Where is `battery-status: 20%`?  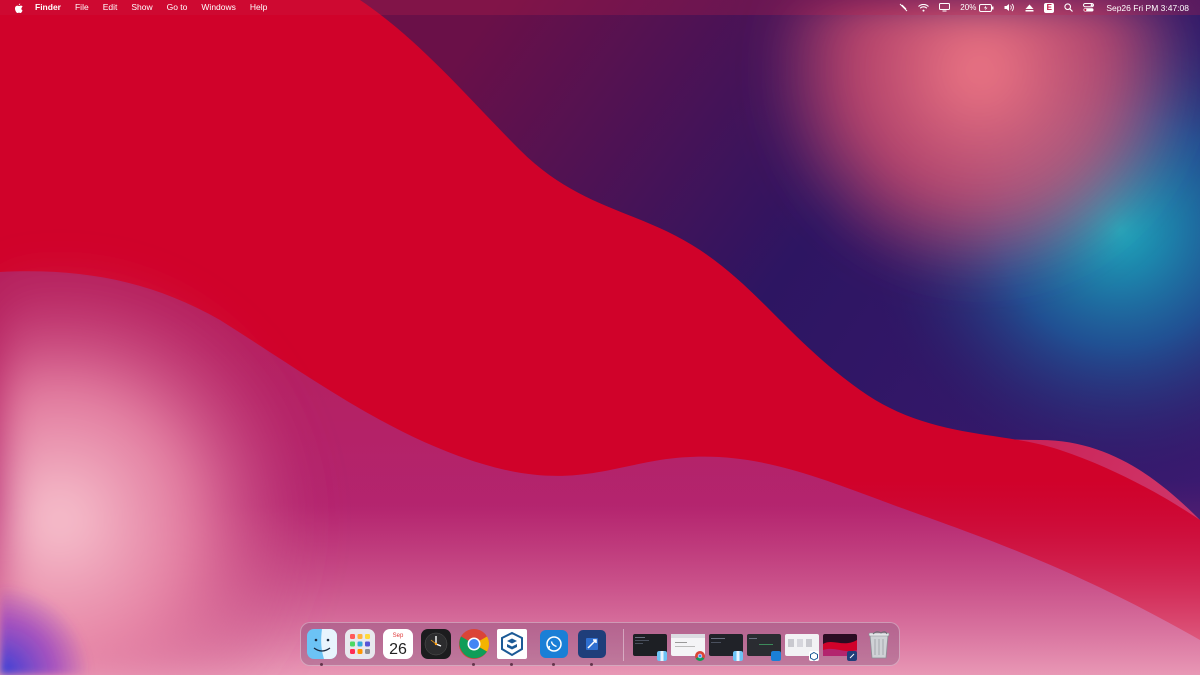
battery-status: 20% is located at coordinates (977, 7).